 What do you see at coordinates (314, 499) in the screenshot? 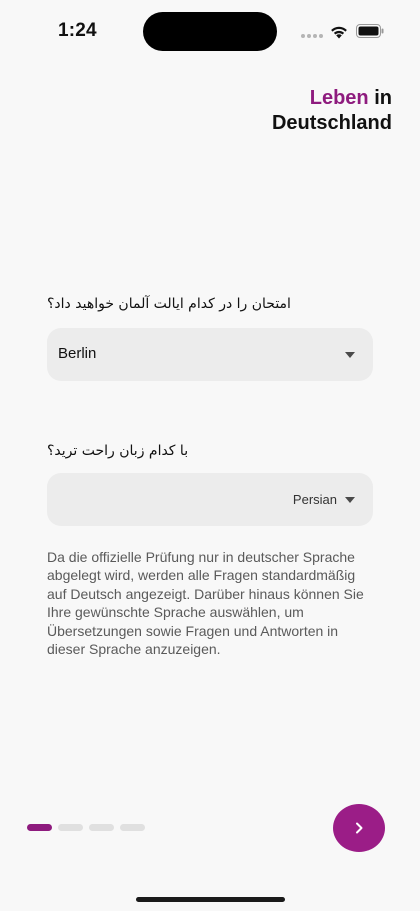
I see `language-dropdown-value: Persian` at bounding box center [314, 499].